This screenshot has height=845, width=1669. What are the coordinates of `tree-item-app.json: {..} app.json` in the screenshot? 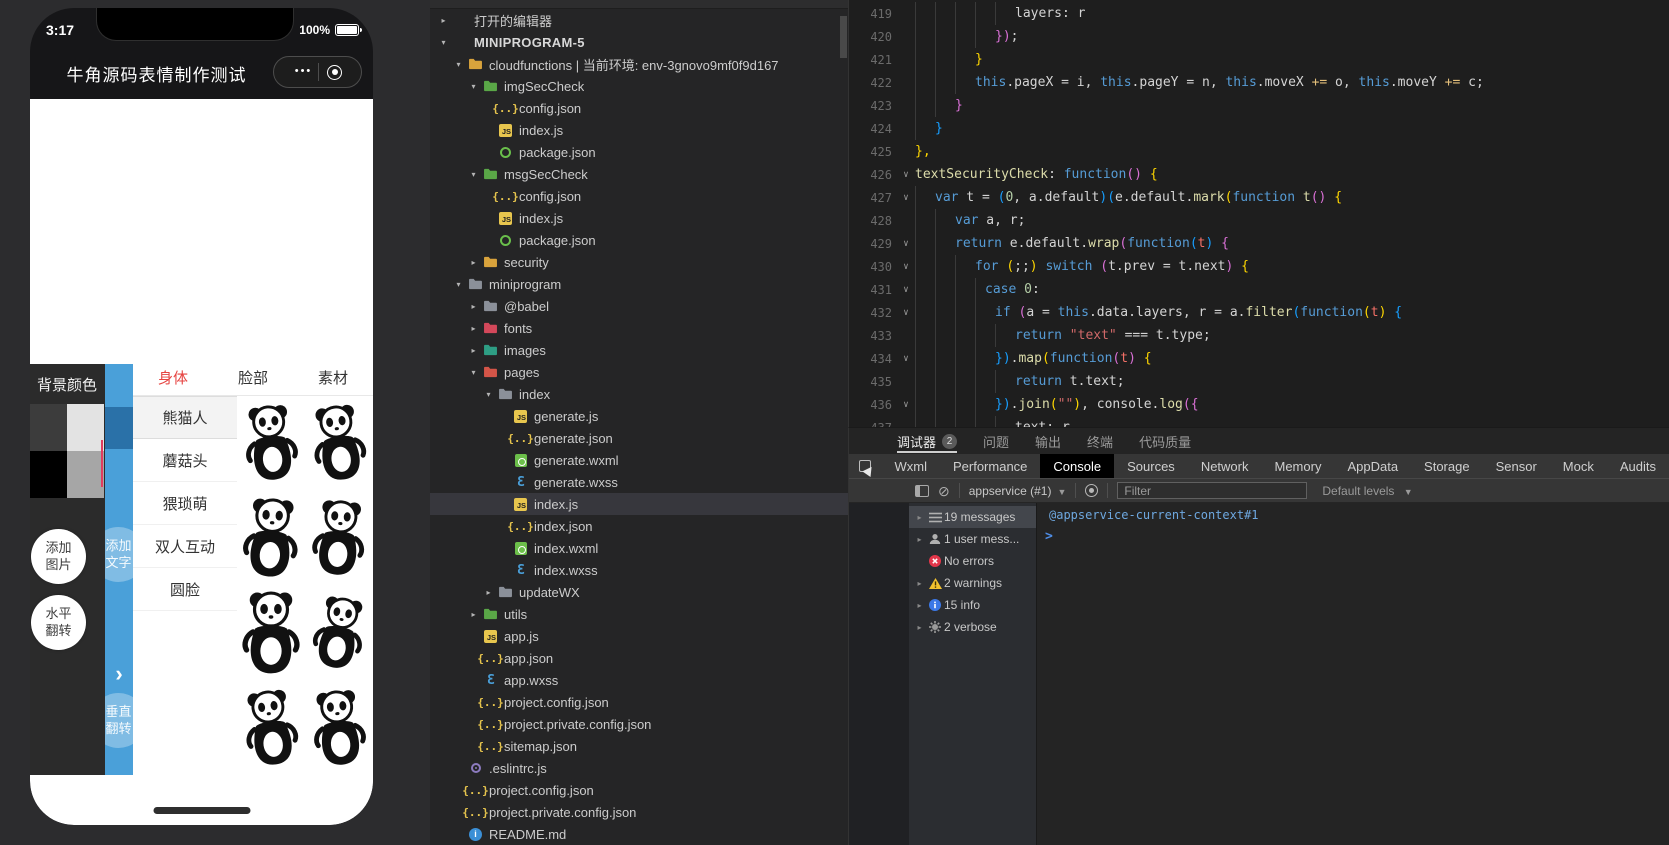 It's located at (639, 658).